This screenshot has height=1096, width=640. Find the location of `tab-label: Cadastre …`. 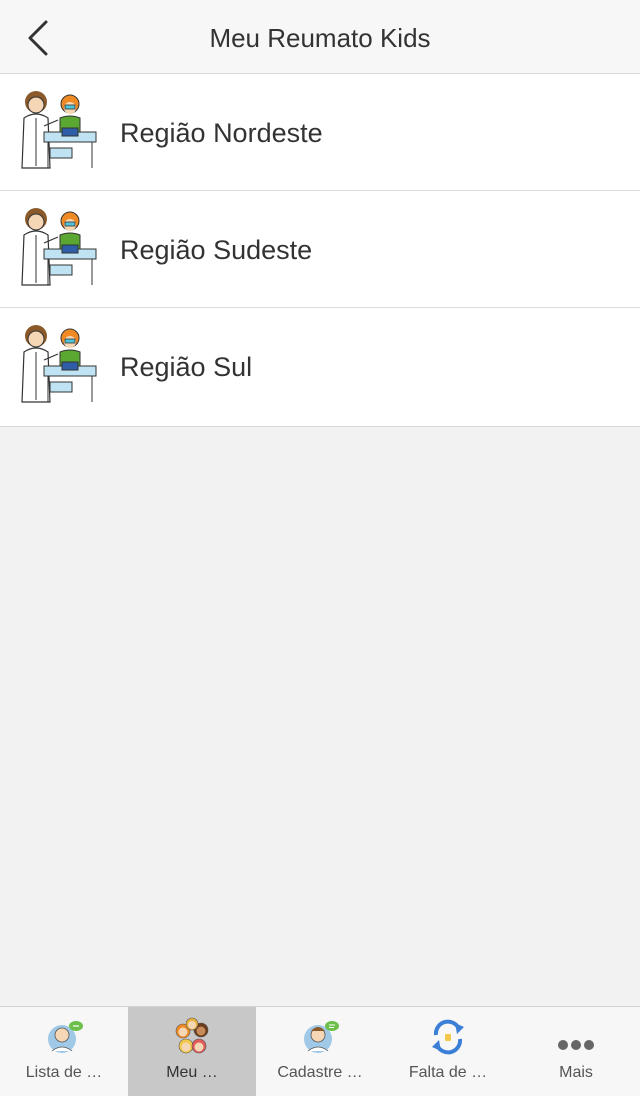

tab-label: Cadastre … is located at coordinates (320, 1072).